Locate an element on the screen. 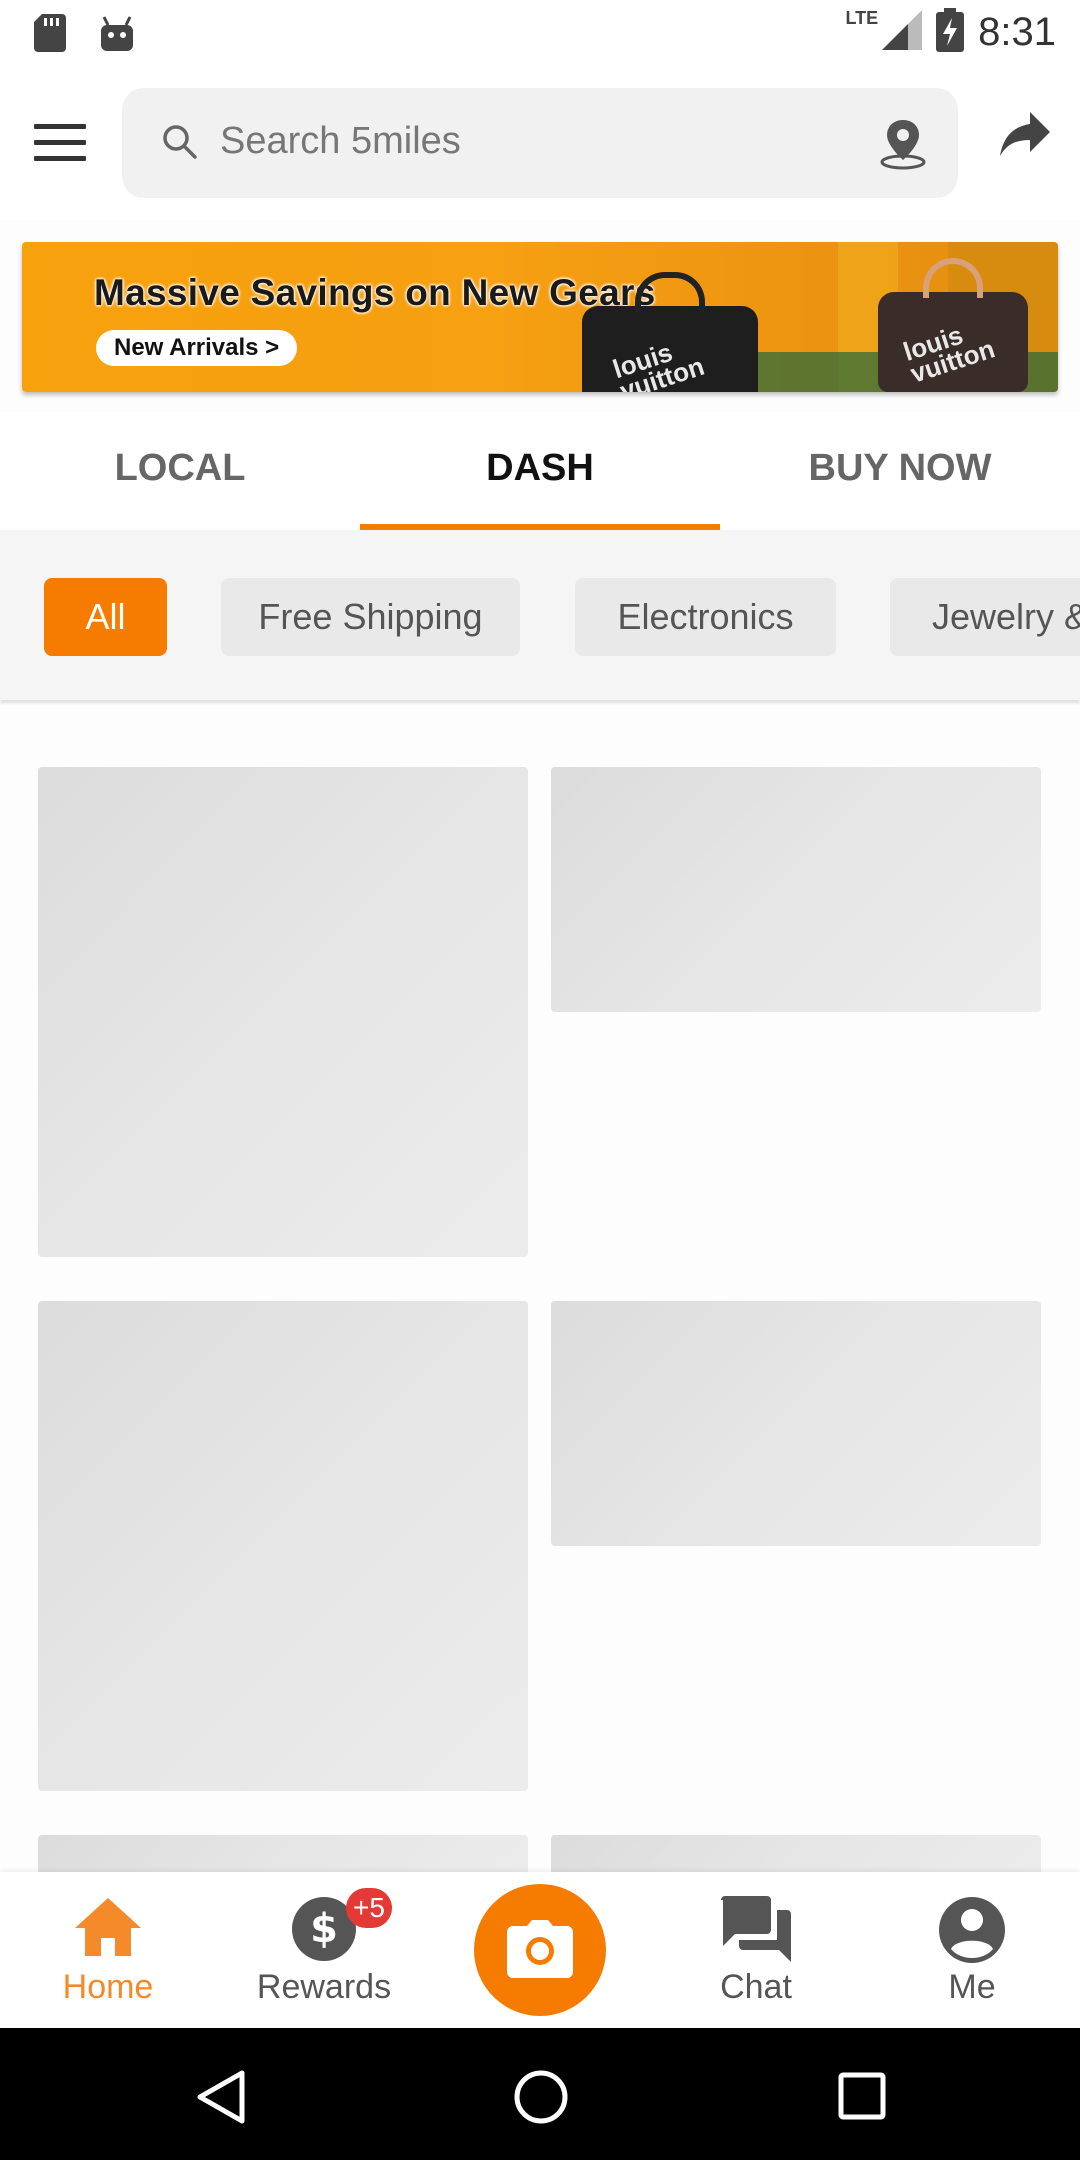 The width and height of the screenshot is (1080, 2160). menu-icon is located at coordinates (60, 143).